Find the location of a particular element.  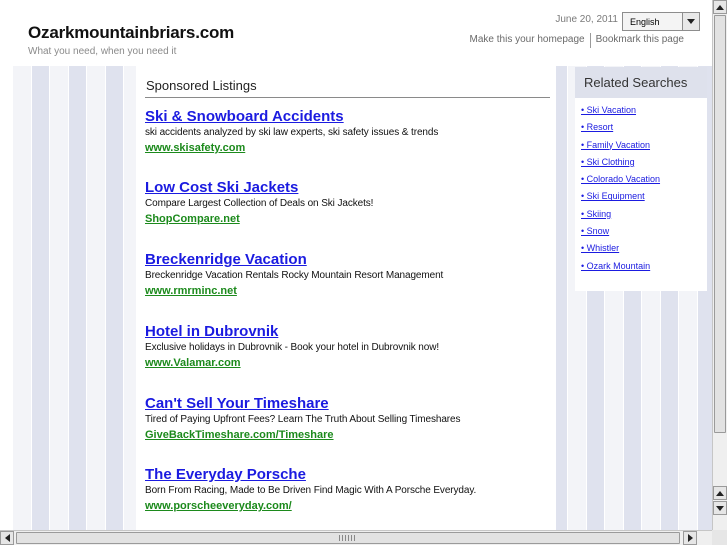

date-label: June 20, 2011 is located at coordinates (586, 19).